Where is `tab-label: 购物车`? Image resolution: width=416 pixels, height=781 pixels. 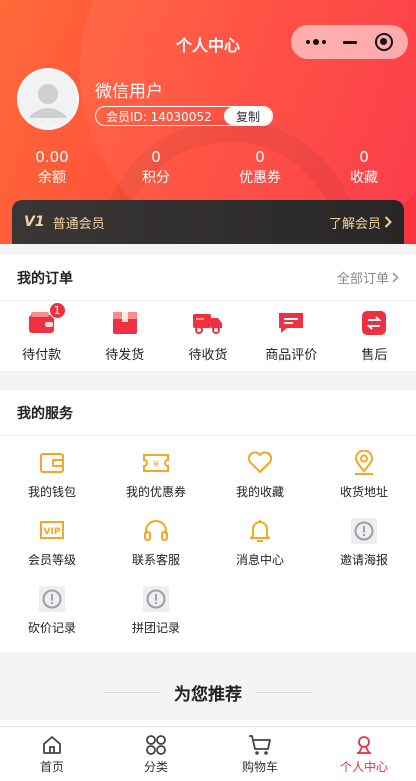 tab-label: 购物车 is located at coordinates (259, 766).